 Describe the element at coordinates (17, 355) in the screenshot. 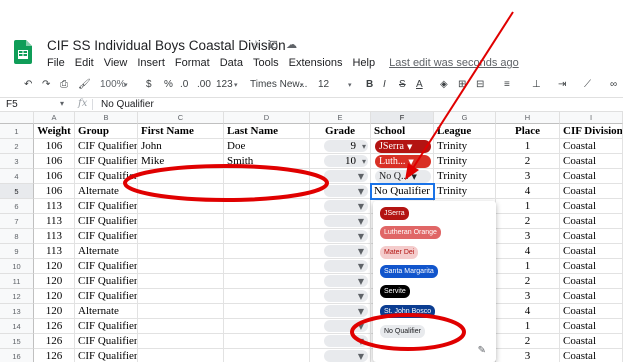

I see `row-number: 16` at that location.